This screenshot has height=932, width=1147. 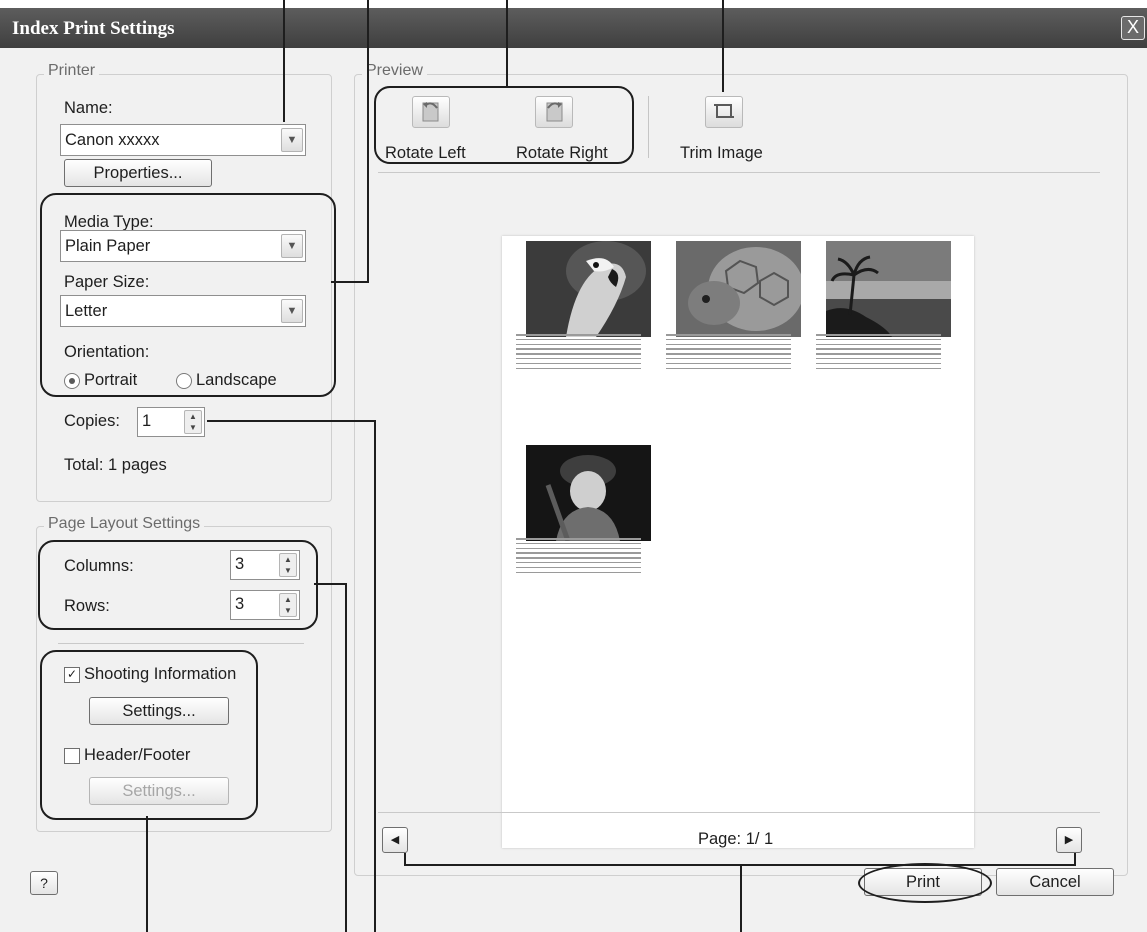 I want to click on dropdown-arrow-icon: ▼, so click(x=292, y=140).